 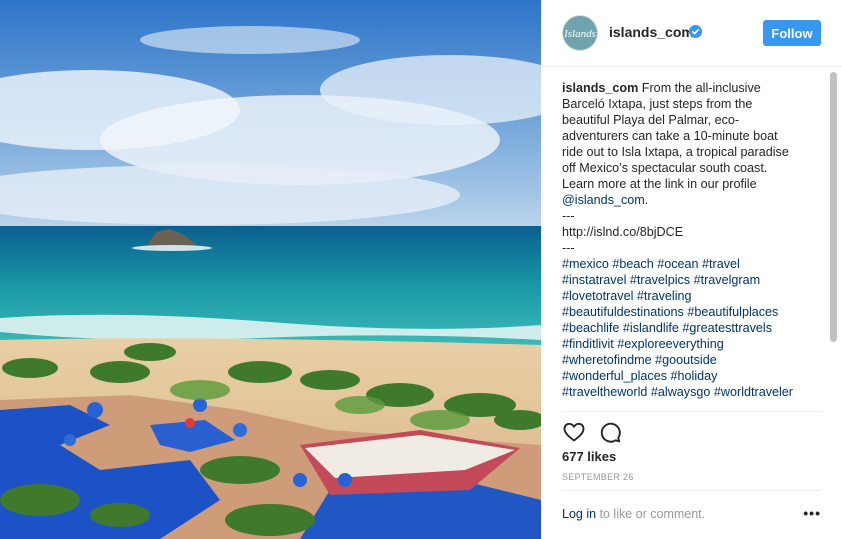 What do you see at coordinates (812, 513) in the screenshot?
I see `more-options-icon: •••` at bounding box center [812, 513].